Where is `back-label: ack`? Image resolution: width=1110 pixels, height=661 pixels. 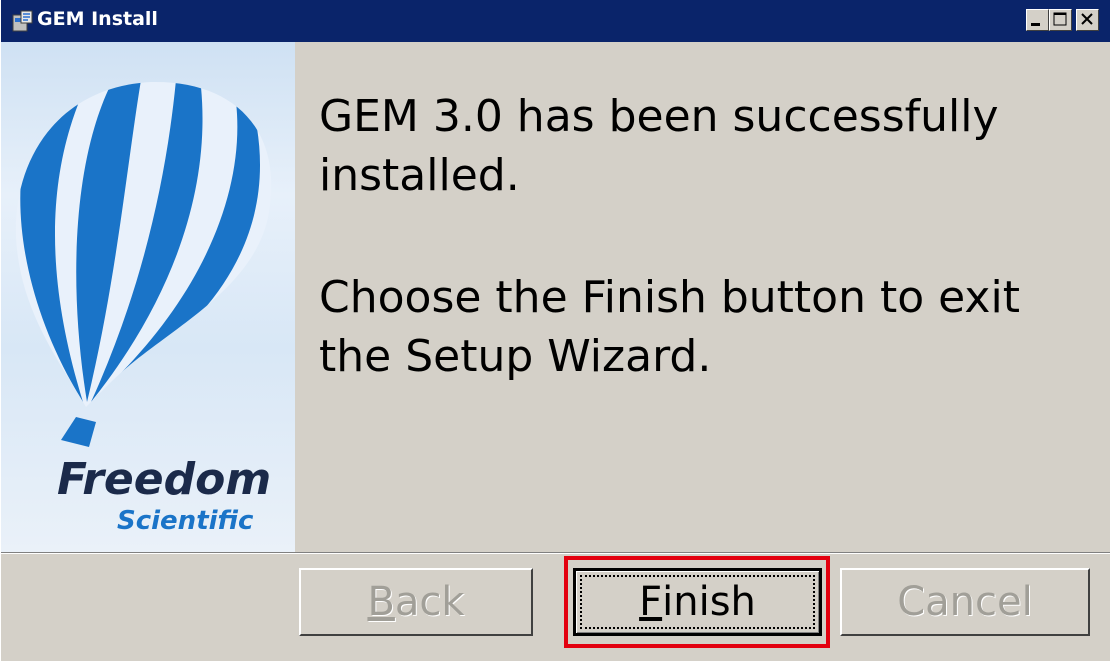 back-label: ack is located at coordinates (429, 602).